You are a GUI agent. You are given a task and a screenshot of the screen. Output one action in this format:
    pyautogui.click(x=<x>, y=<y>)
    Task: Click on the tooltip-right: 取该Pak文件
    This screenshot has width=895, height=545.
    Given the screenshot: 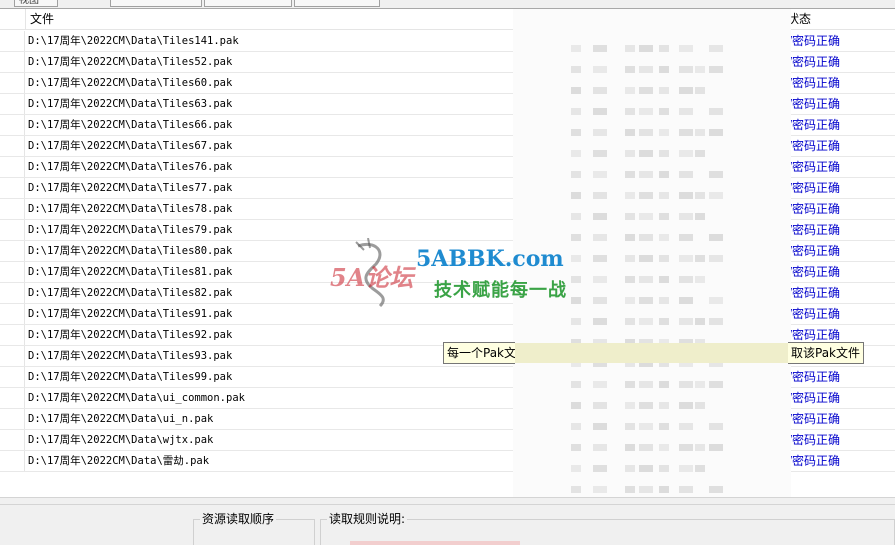 What is the action you would take?
    pyautogui.click(x=826, y=353)
    